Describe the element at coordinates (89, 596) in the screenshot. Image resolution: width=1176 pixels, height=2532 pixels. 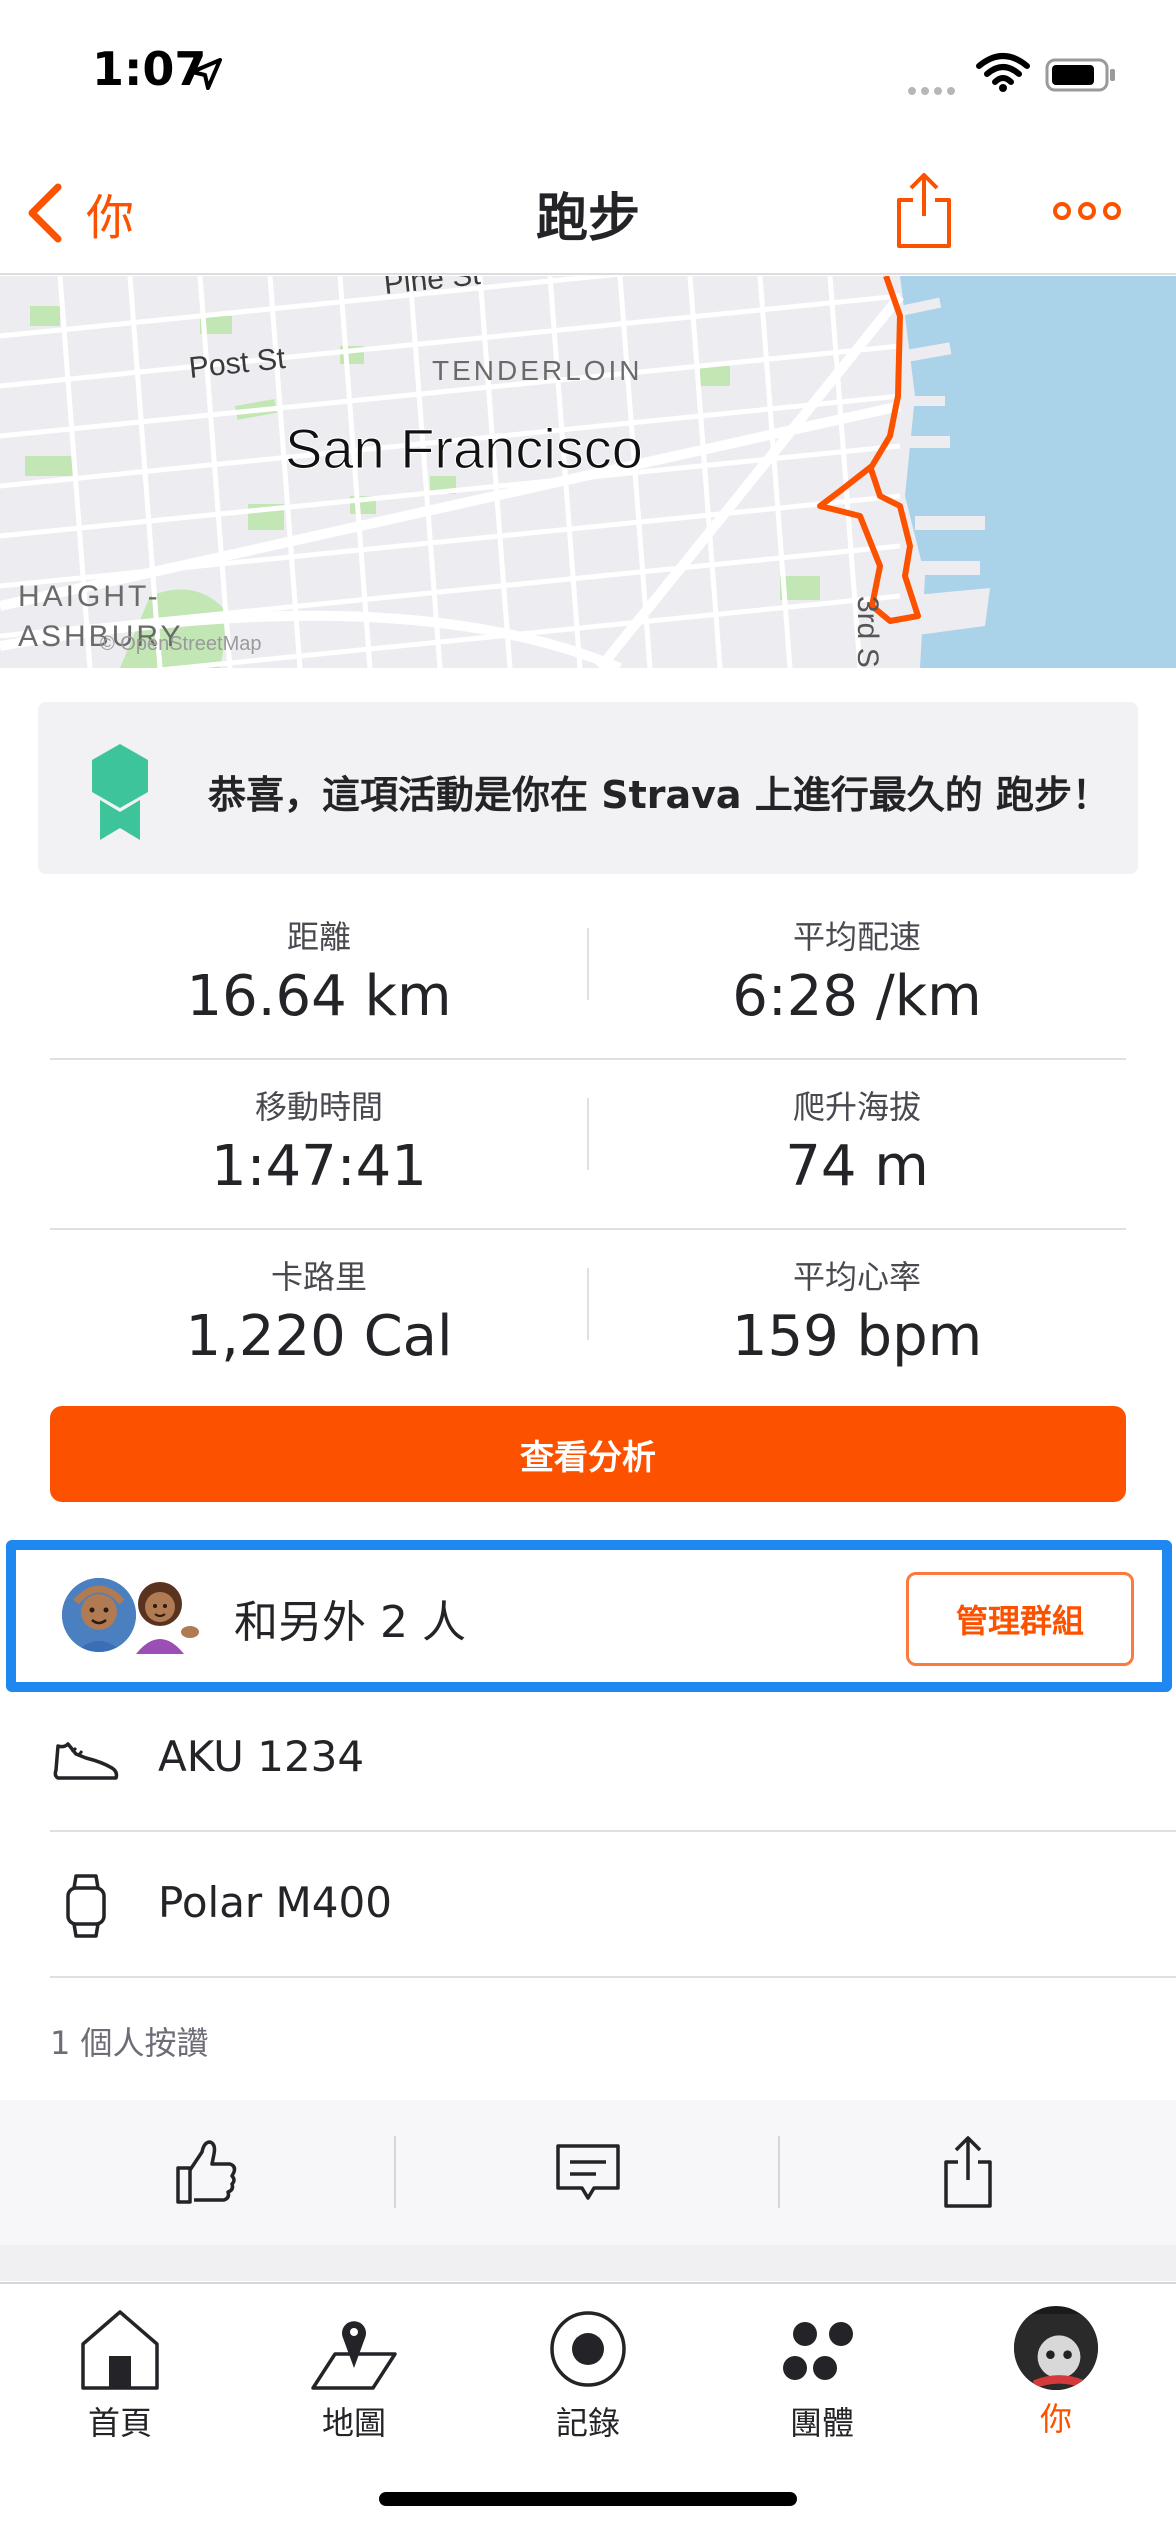
I see `map-label-haight: HAIGHT-` at that location.